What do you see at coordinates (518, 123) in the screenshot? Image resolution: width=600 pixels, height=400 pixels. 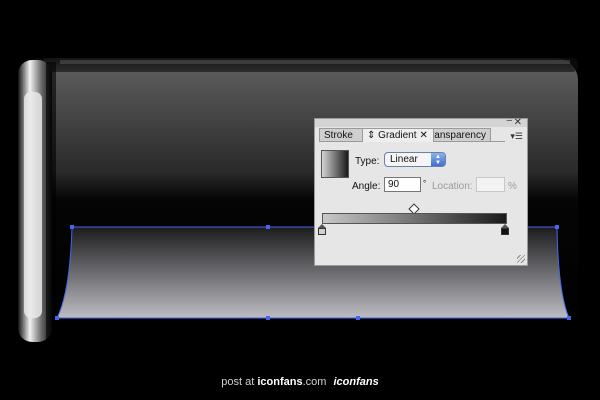 I see `close-icon: ✕` at bounding box center [518, 123].